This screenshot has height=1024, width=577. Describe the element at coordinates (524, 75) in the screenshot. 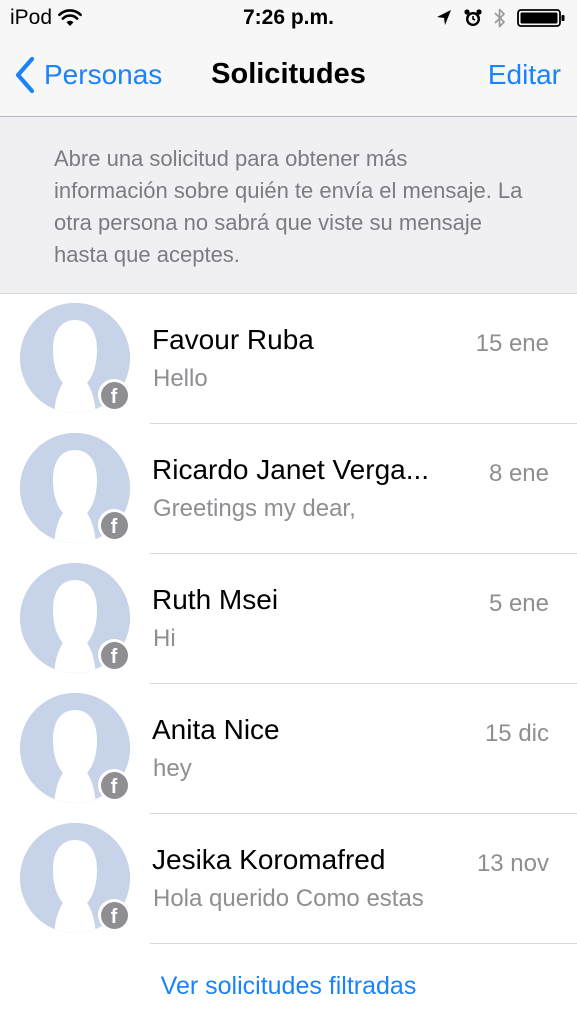

I see `edit-button: Editar` at that location.